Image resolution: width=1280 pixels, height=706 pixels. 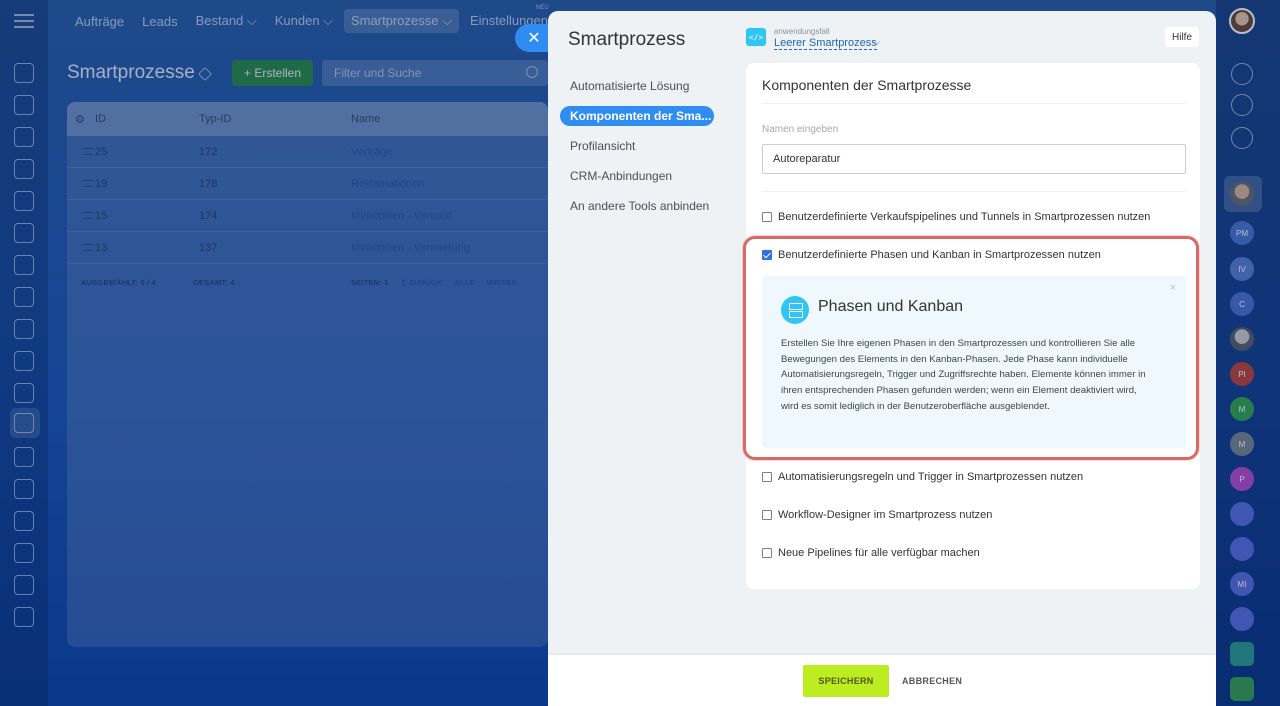 I want to click on card-title: Komponenten der Smartprozesse, so click(x=867, y=85).